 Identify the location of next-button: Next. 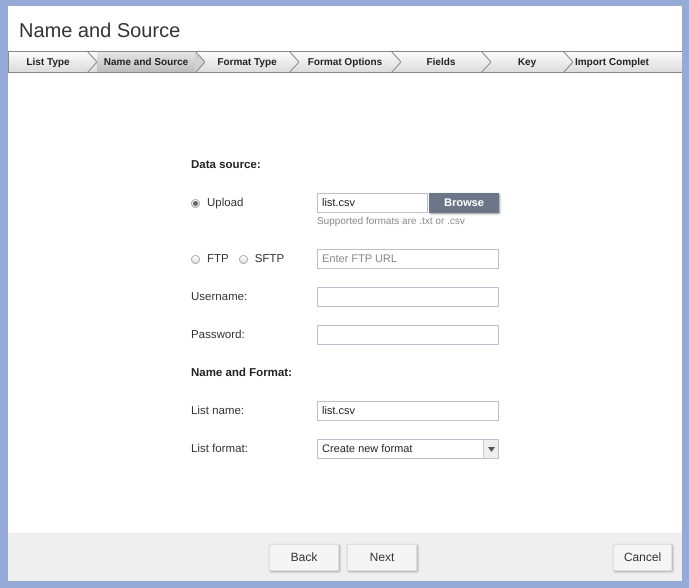
(382, 557).